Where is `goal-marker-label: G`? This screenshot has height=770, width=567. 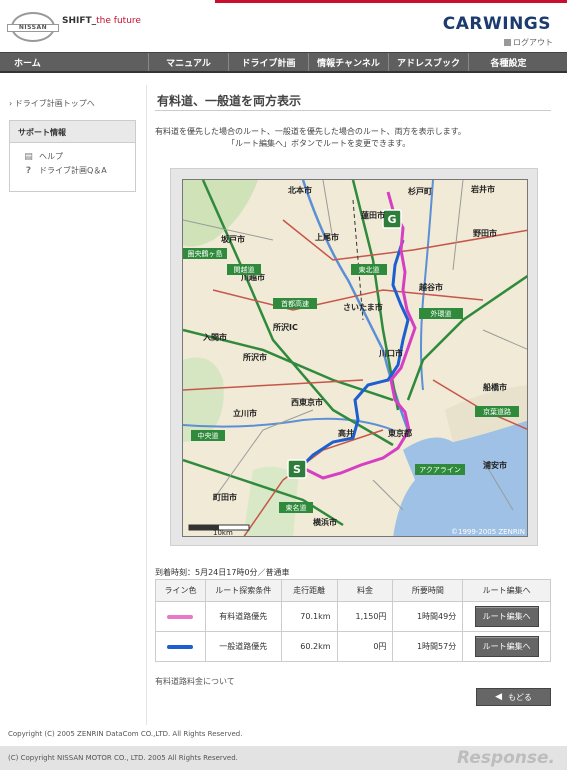
goal-marker-label: G is located at coordinates (391, 219).